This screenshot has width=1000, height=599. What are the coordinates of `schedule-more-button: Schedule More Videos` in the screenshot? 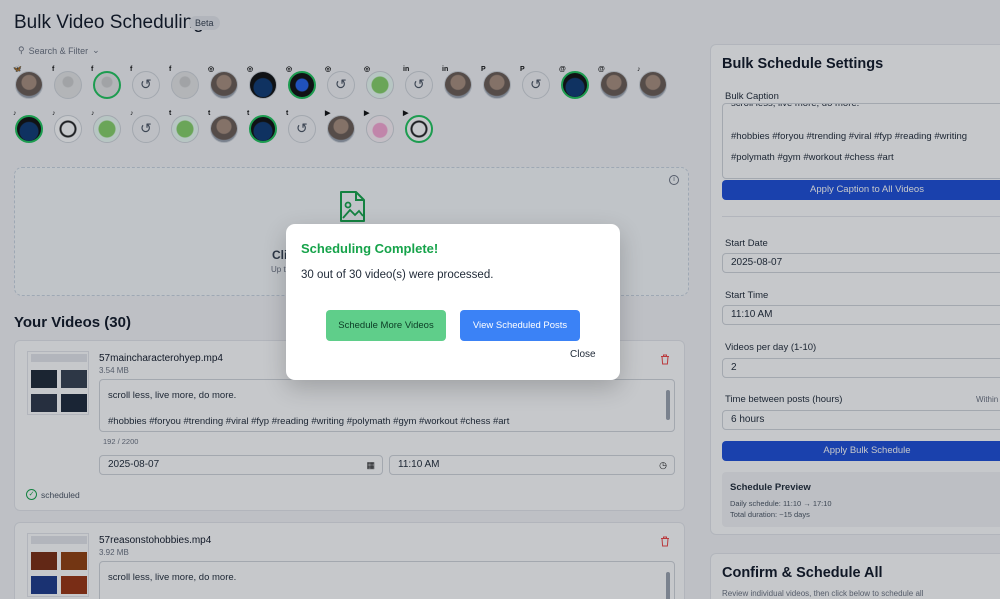 It's located at (386, 325).